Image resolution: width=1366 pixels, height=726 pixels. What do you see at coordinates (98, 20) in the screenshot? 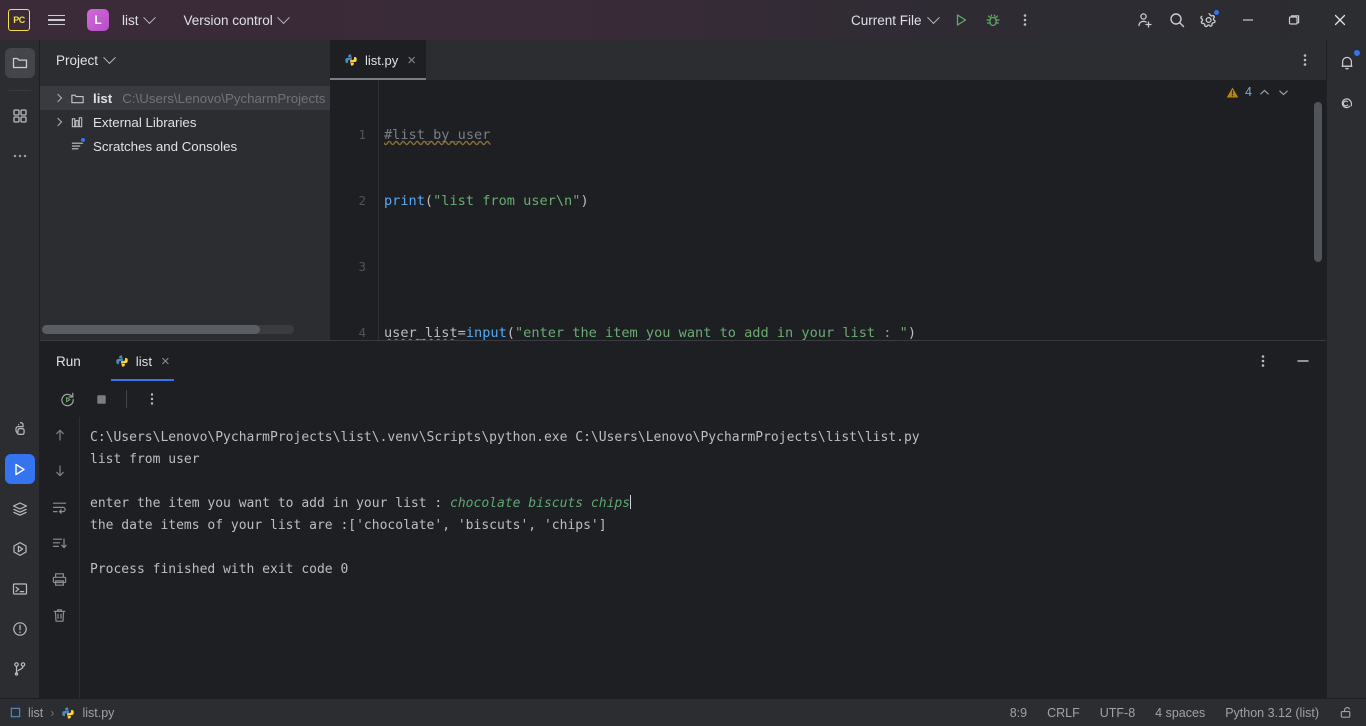
I see `project-initial: L` at bounding box center [98, 20].